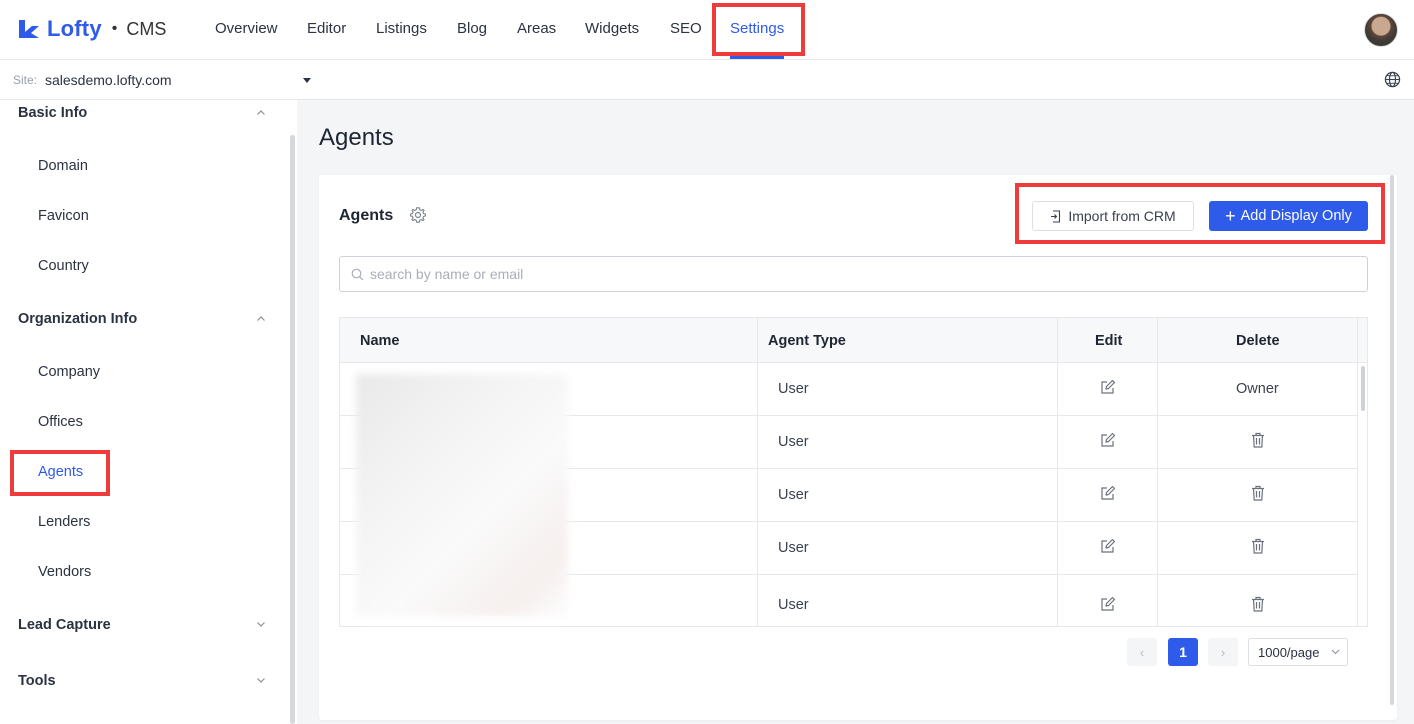  What do you see at coordinates (29, 29) in the screenshot?
I see `lofty-logo-icon` at bounding box center [29, 29].